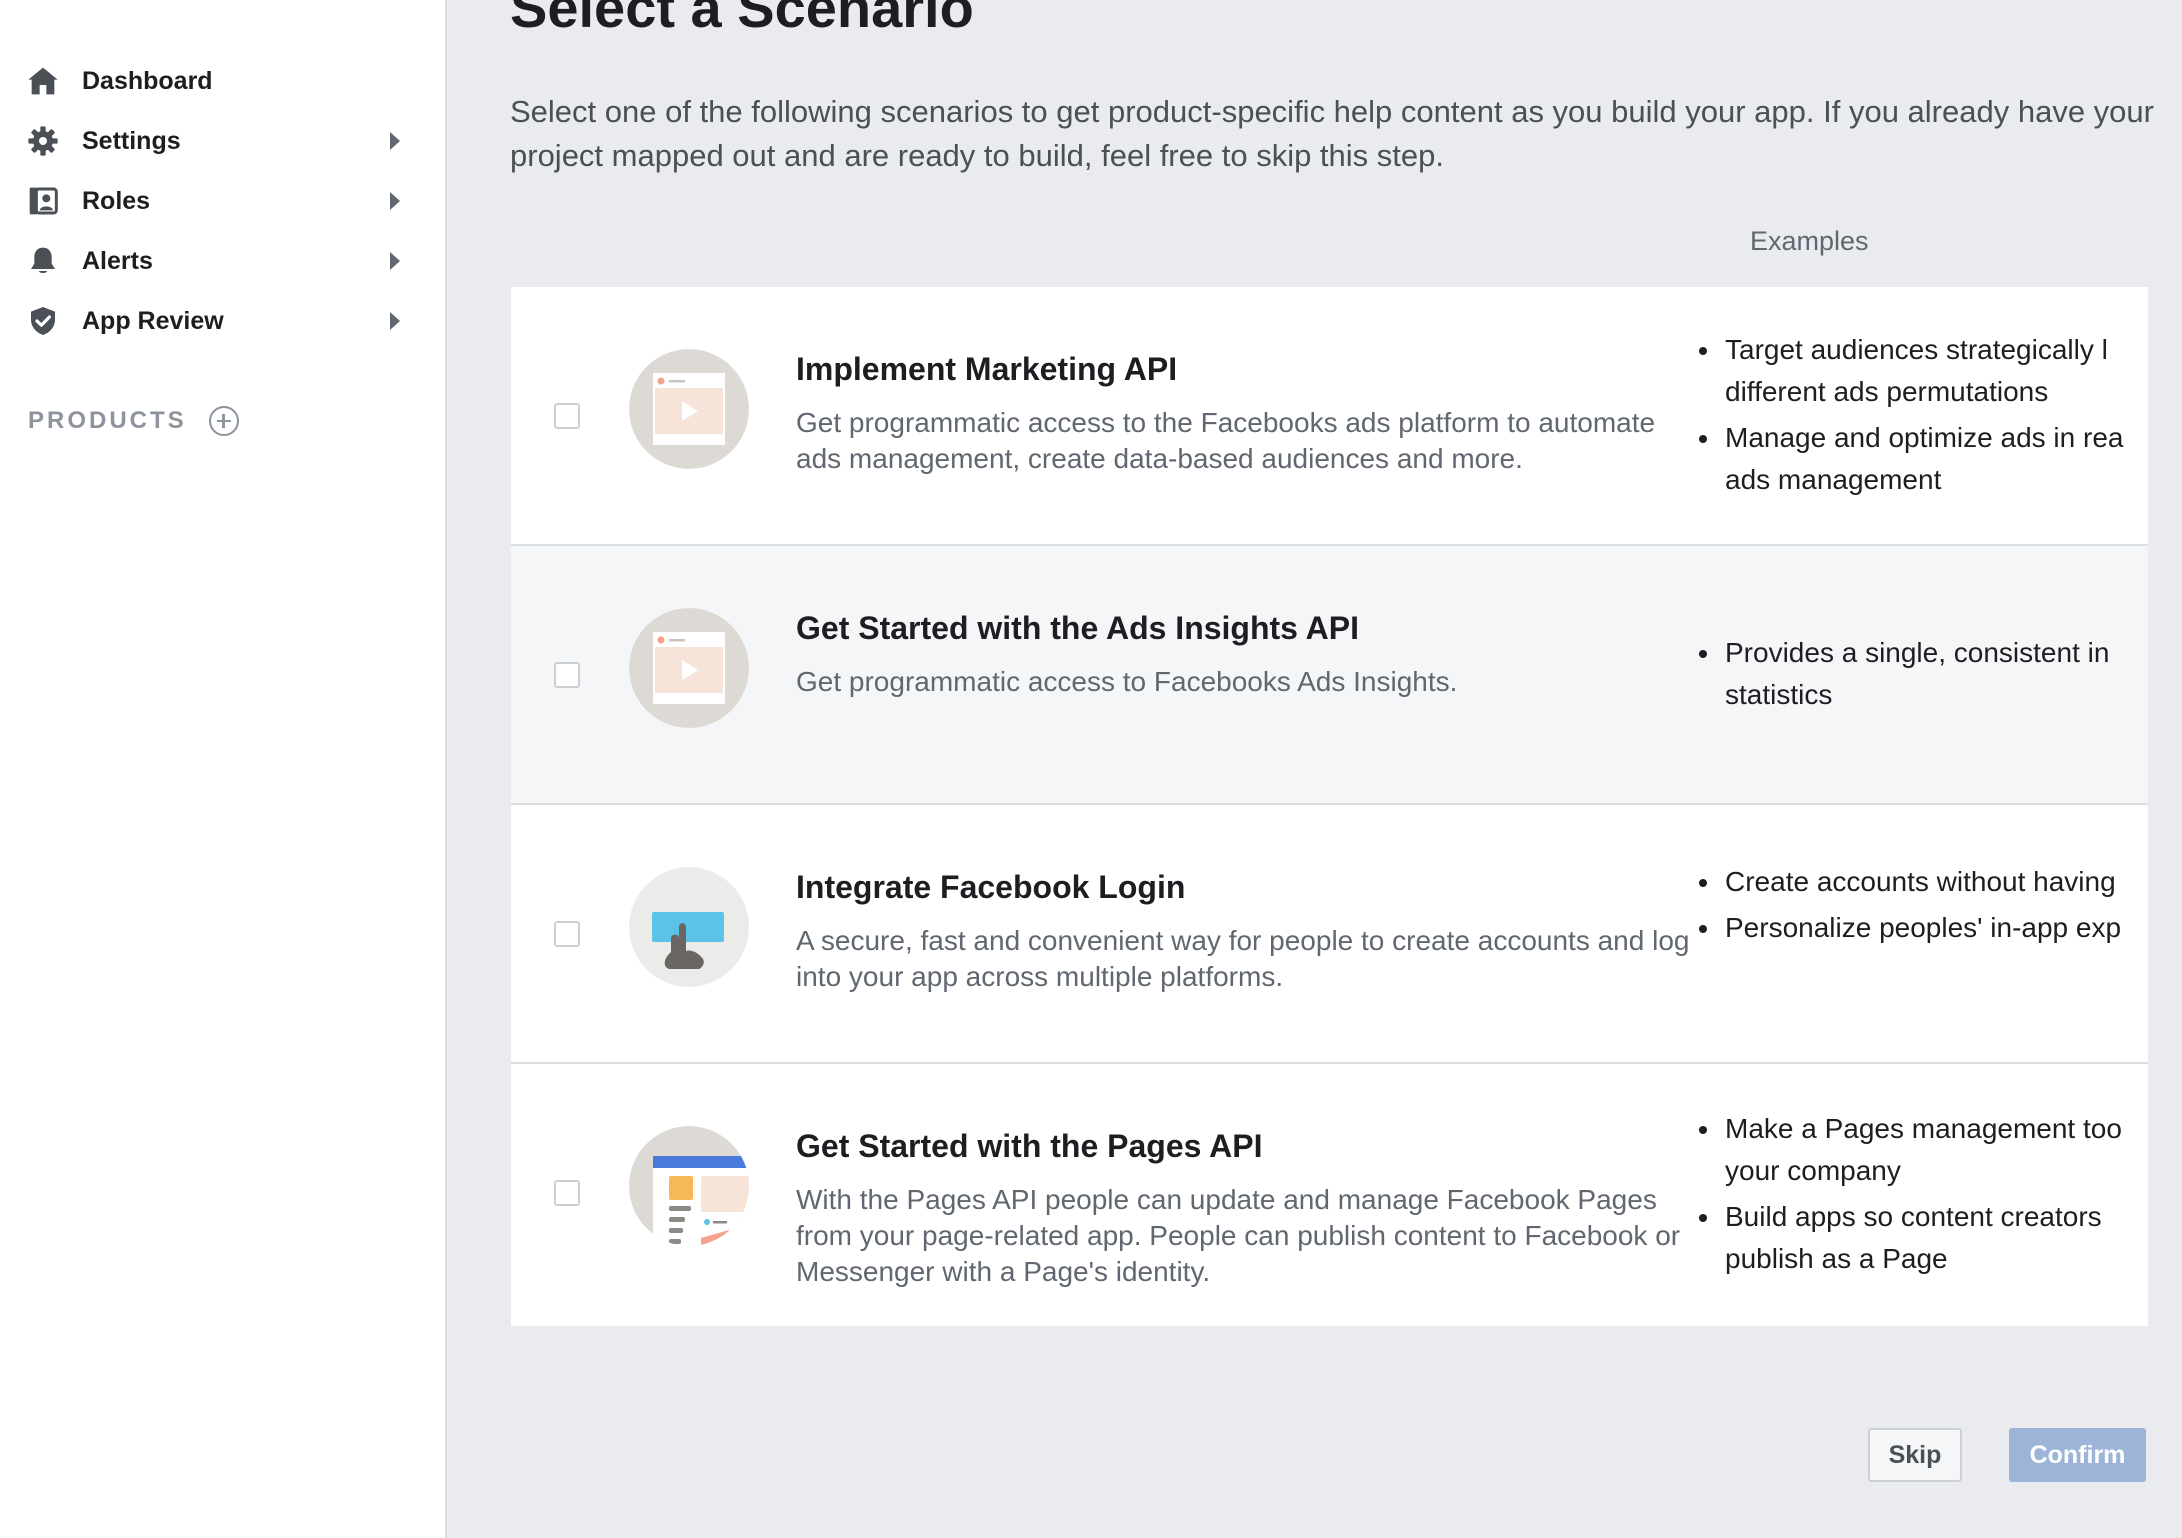  What do you see at coordinates (43, 141) in the screenshot?
I see `gear-icon` at bounding box center [43, 141].